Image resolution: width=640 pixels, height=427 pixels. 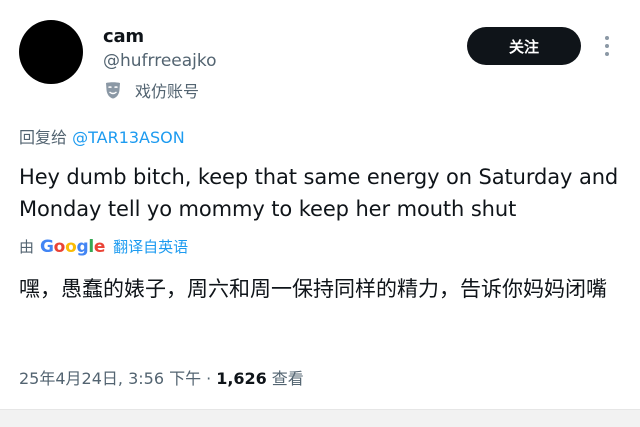 What do you see at coordinates (73, 247) in the screenshot?
I see `google-logo: Google` at bounding box center [73, 247].